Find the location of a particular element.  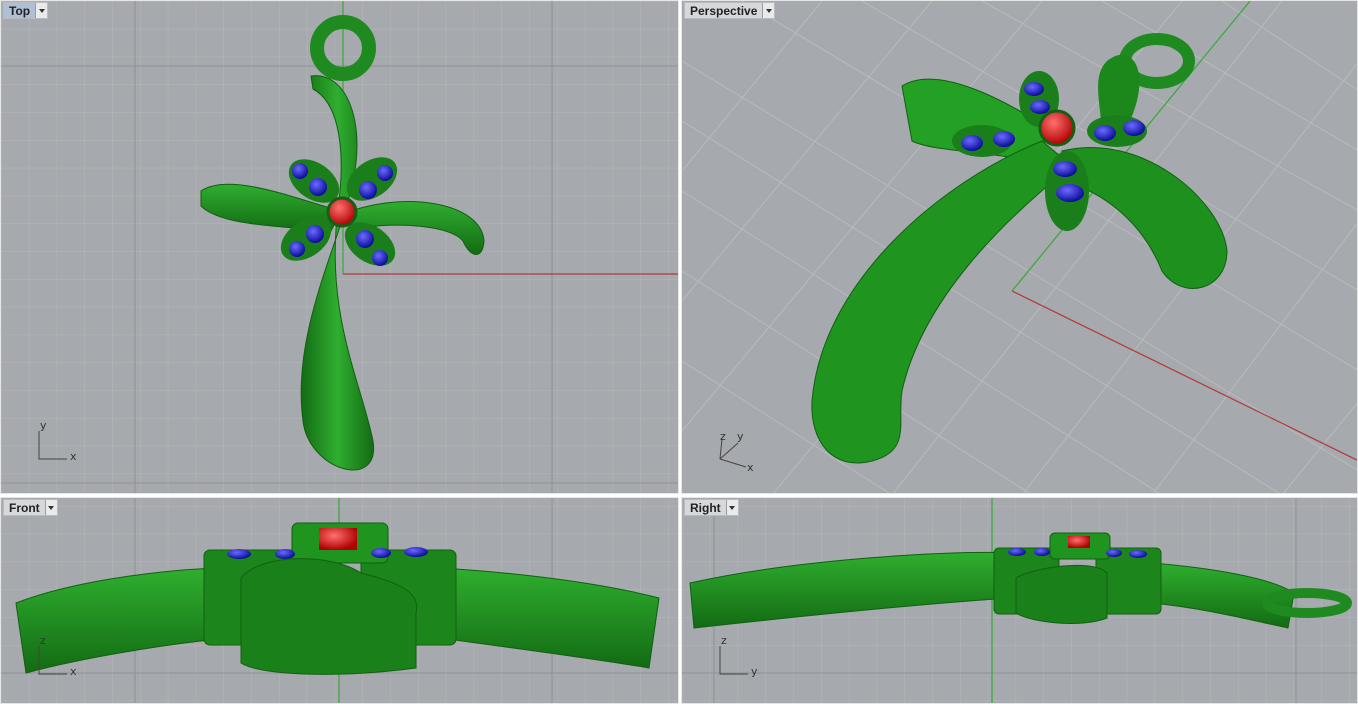

viewport-tab-right: Right is located at coordinates (711, 507).